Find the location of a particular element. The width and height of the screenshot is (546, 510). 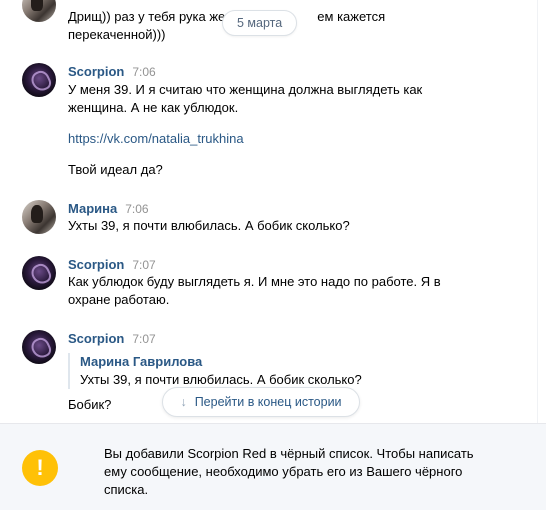

quote-author: Марина Гаврилова is located at coordinates (221, 362).